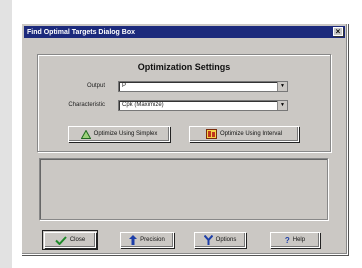  Describe the element at coordinates (287, 240) in the screenshot. I see `question-icon: ?` at that location.